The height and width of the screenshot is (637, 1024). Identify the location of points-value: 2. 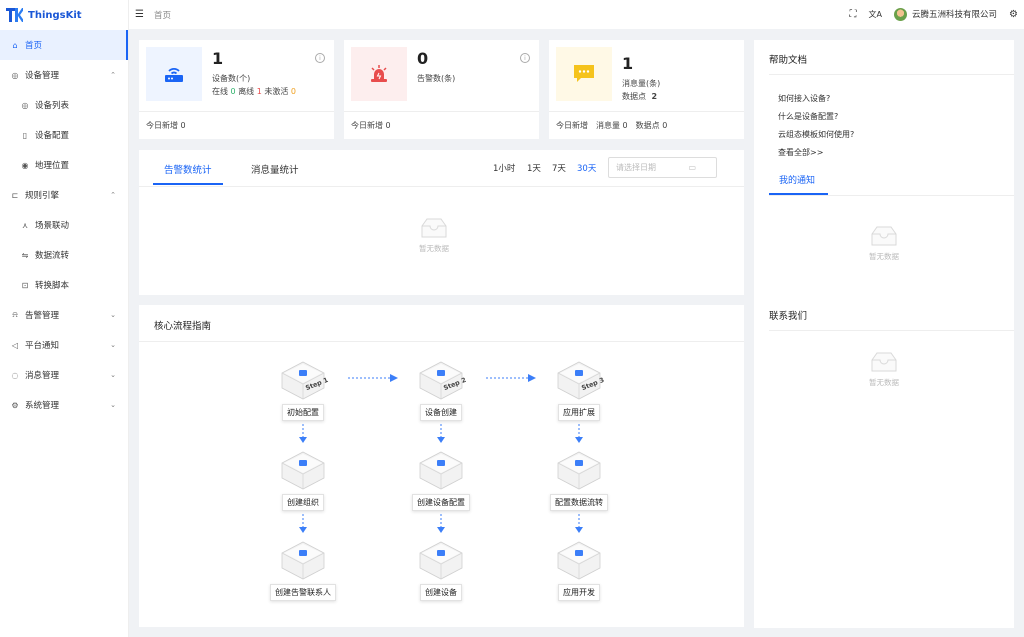
(655, 96).